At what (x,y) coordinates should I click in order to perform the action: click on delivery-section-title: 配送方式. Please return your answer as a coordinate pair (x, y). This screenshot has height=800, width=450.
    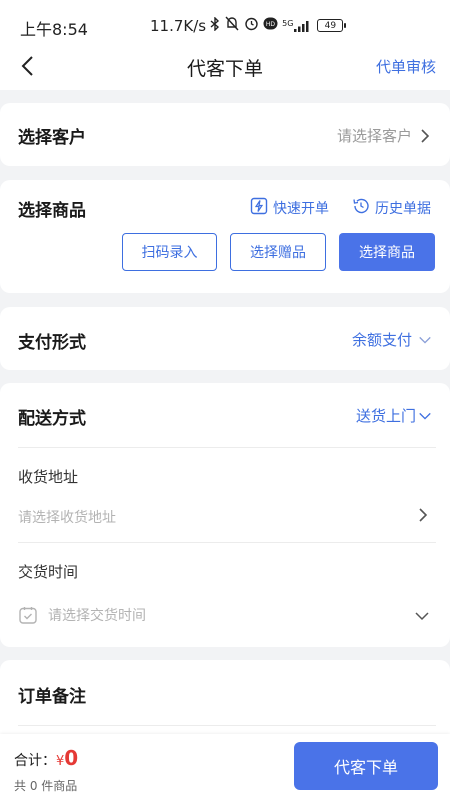
    Looking at the image, I should click on (52, 419).